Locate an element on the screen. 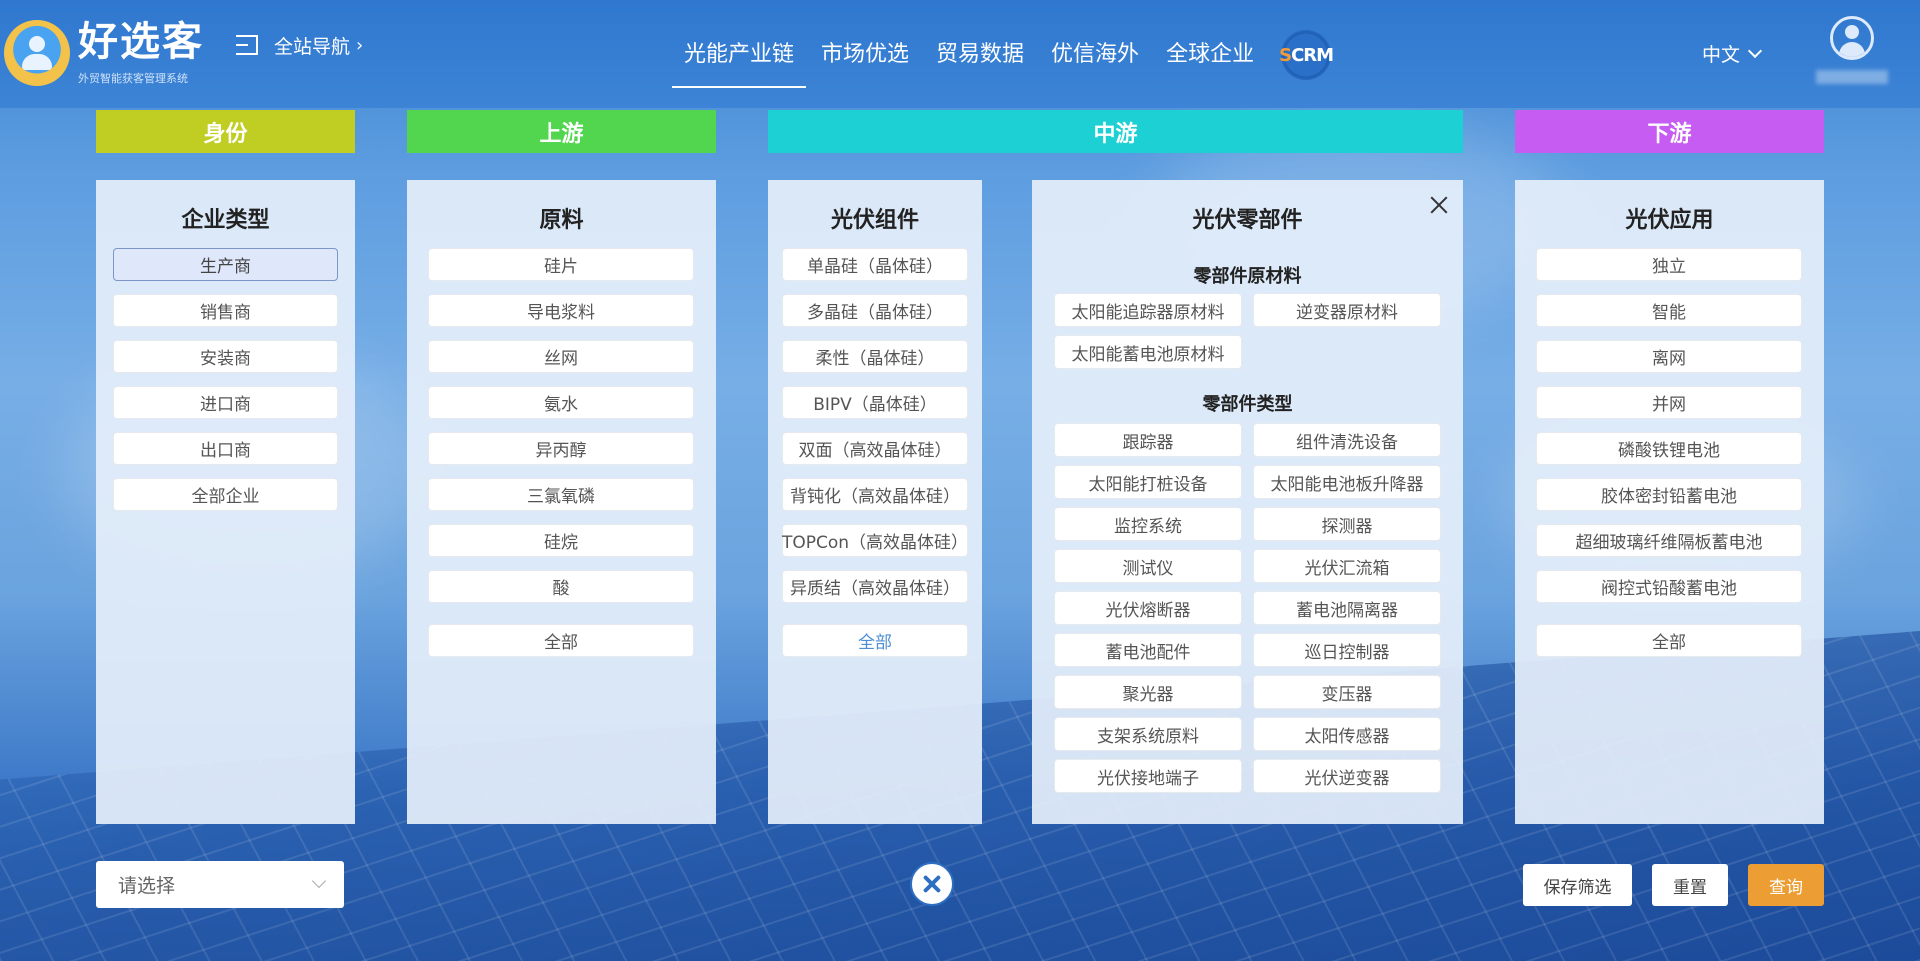 This screenshot has width=1920, height=961. site-nav-label: 全站导航 is located at coordinates (312, 46).